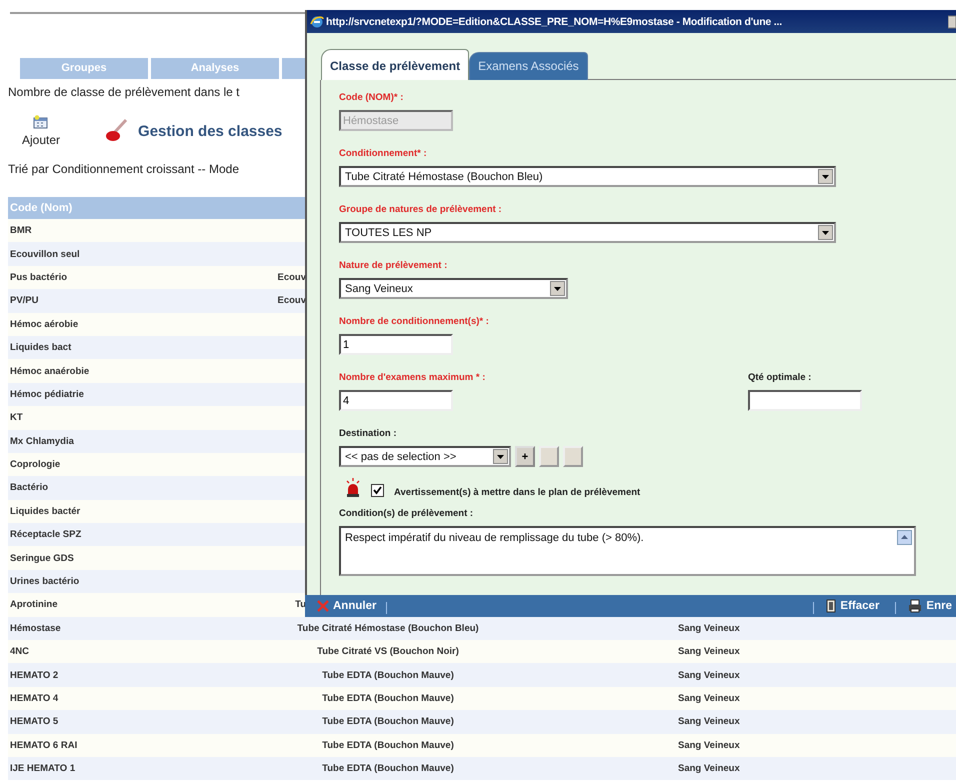 This screenshot has height=784, width=956. I want to click on scroll-up-icon, so click(904, 537).